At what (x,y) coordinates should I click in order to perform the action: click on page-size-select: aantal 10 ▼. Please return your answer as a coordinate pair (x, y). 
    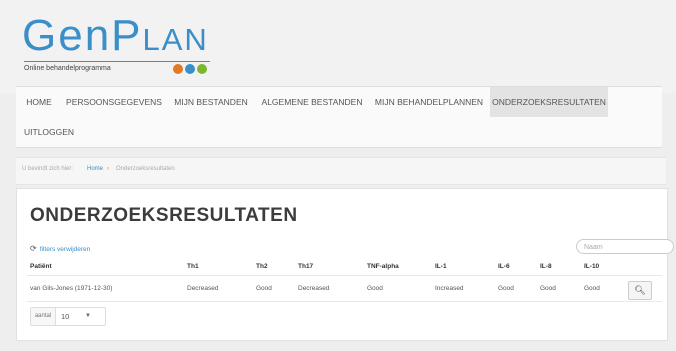
    Looking at the image, I should click on (68, 316).